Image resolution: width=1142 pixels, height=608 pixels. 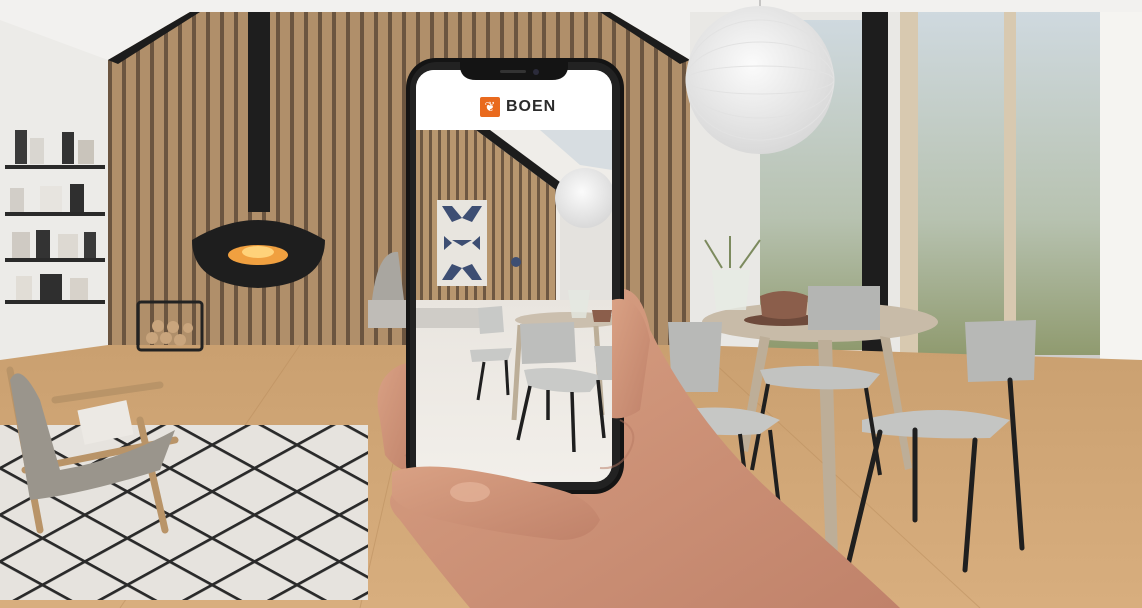 I want to click on smartphone, so click(x=515, y=276).